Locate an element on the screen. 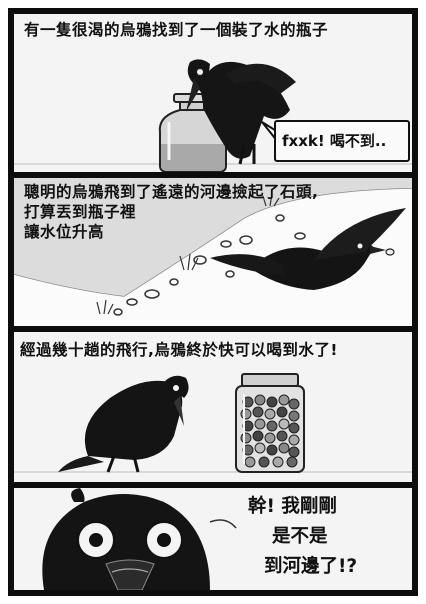 This screenshot has width=426, height=604. panel-2-caption-line-2: 打算丟到瓶子裡 is located at coordinates (80, 212).